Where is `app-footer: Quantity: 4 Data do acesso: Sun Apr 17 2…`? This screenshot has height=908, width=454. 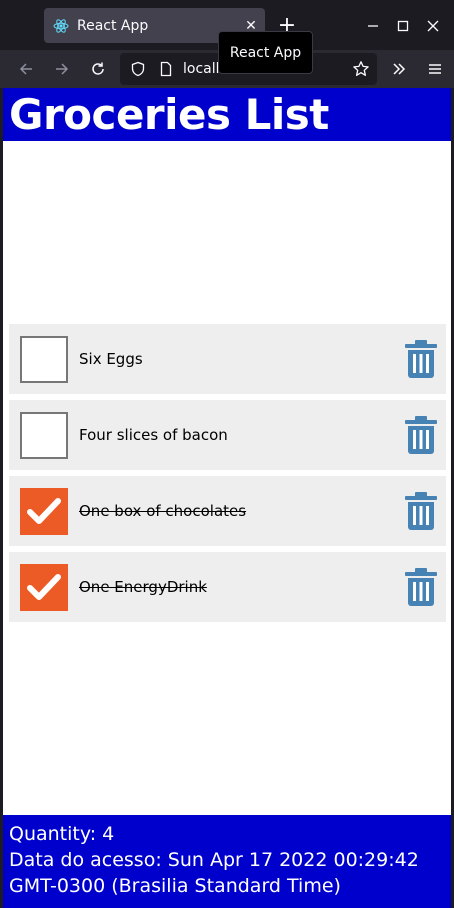 app-footer: Quantity: 4 Data do acesso: Sun Apr 17 2… is located at coordinates (227, 861).